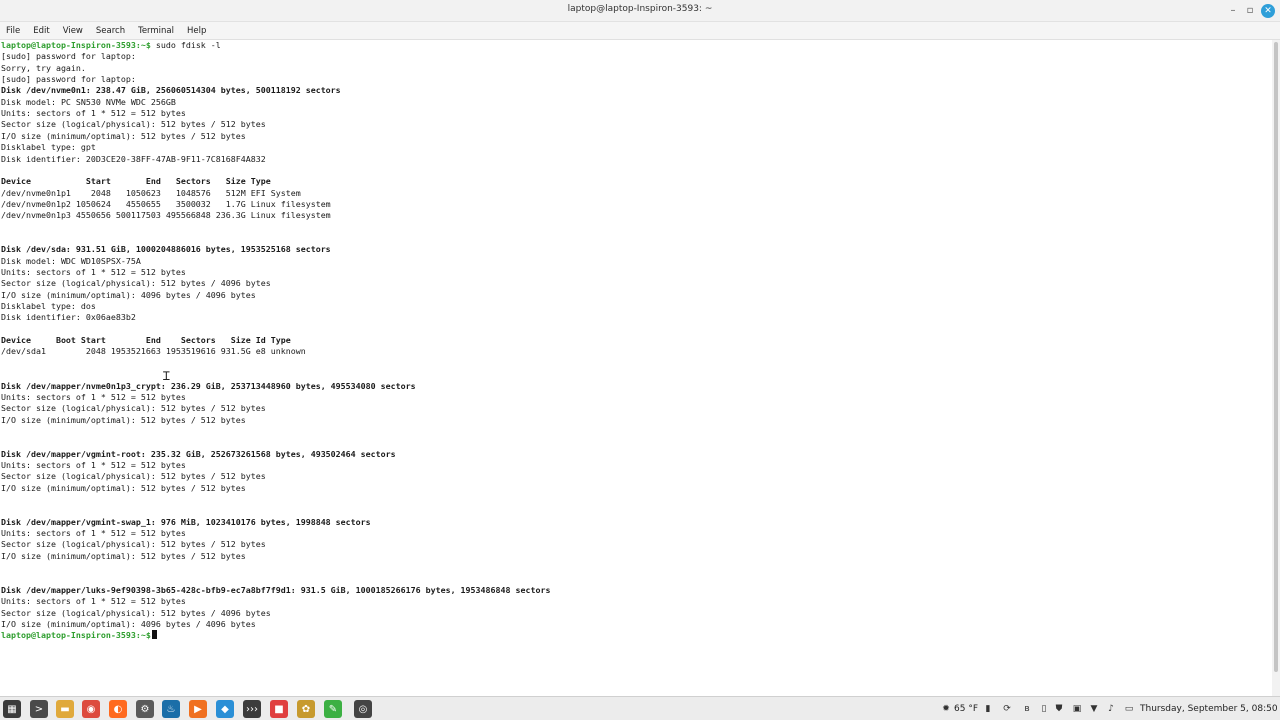 The width and height of the screenshot is (1280, 720). I want to click on clock: Thursday, September 5, 08:50, so click(1209, 709).